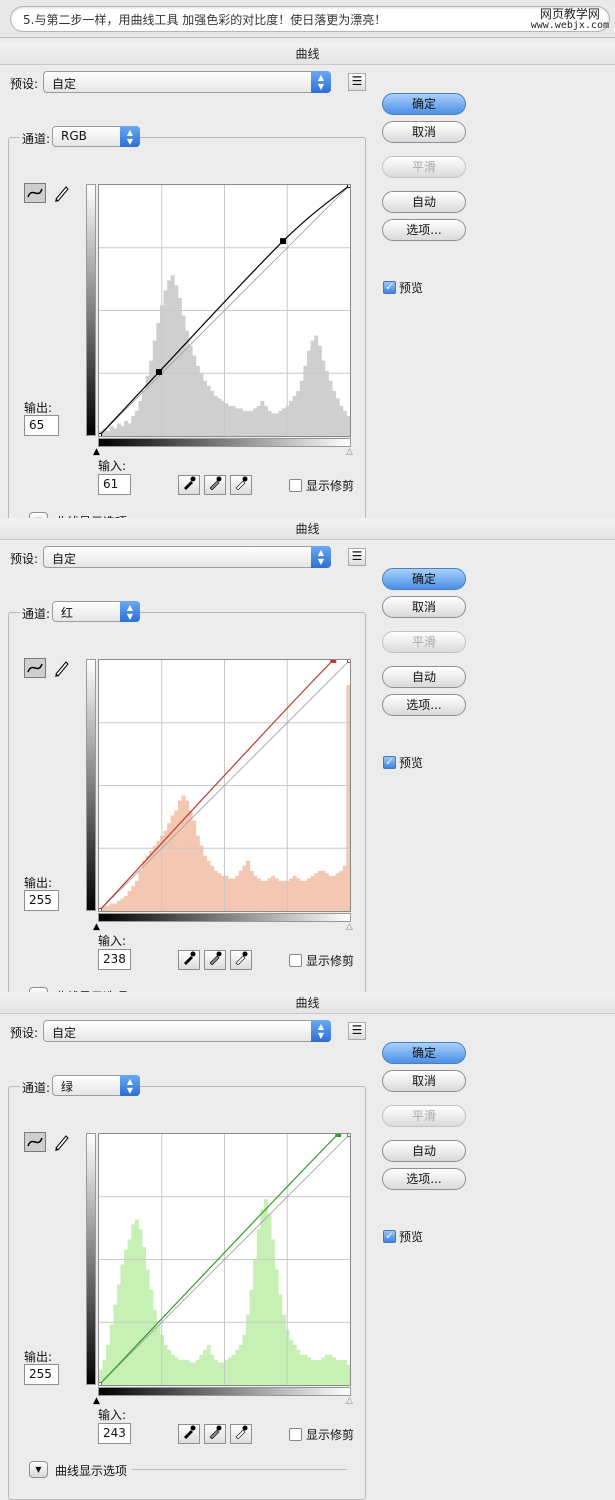 The width and height of the screenshot is (615, 1500). Describe the element at coordinates (330, 1435) in the screenshot. I see `clipping-label: 显示修剪` at that location.